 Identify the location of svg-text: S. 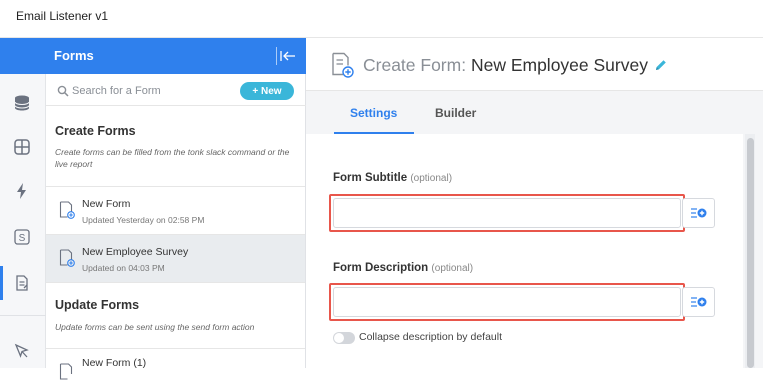
(22, 238).